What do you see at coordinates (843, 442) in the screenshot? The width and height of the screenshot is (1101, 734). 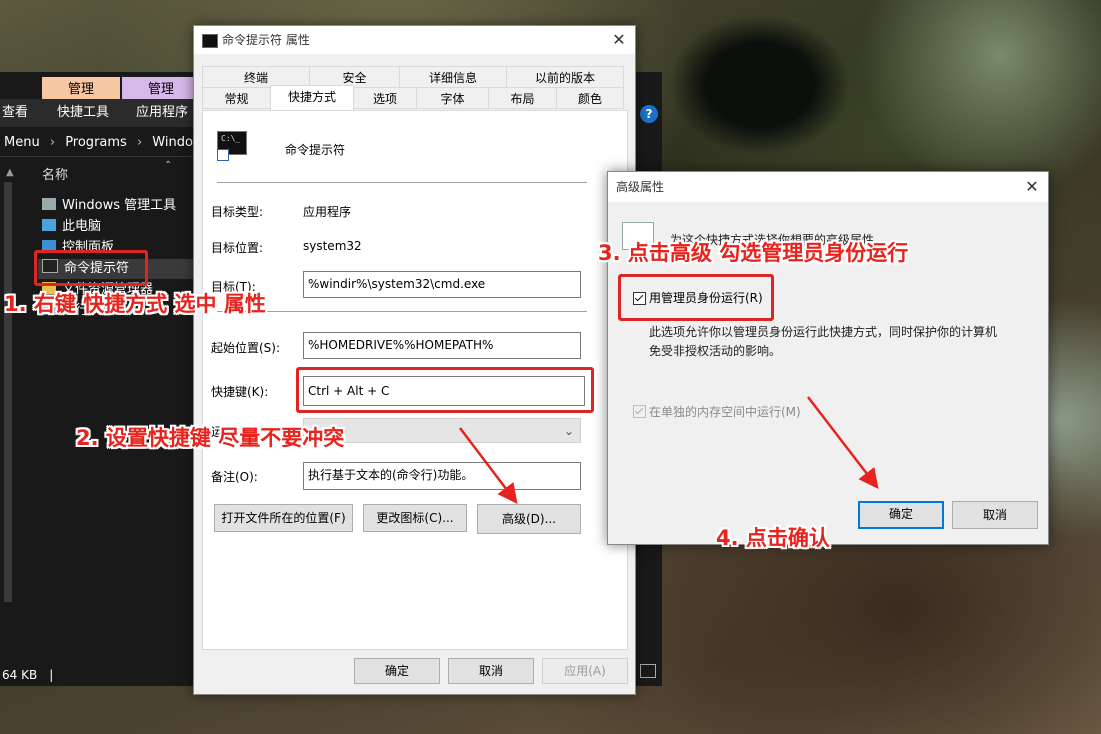 I see `arrow-to-ok-button` at bounding box center [843, 442].